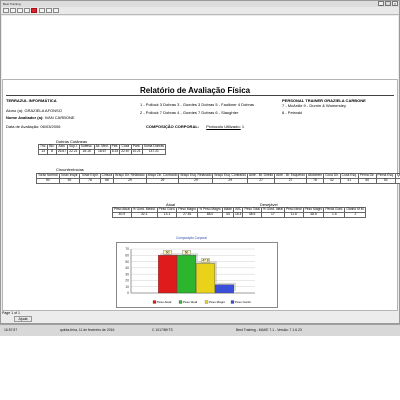 The image size is (400, 400). Describe the element at coordinates (127, 262) in the screenshot. I see `chart-tick-label: 50` at that location.